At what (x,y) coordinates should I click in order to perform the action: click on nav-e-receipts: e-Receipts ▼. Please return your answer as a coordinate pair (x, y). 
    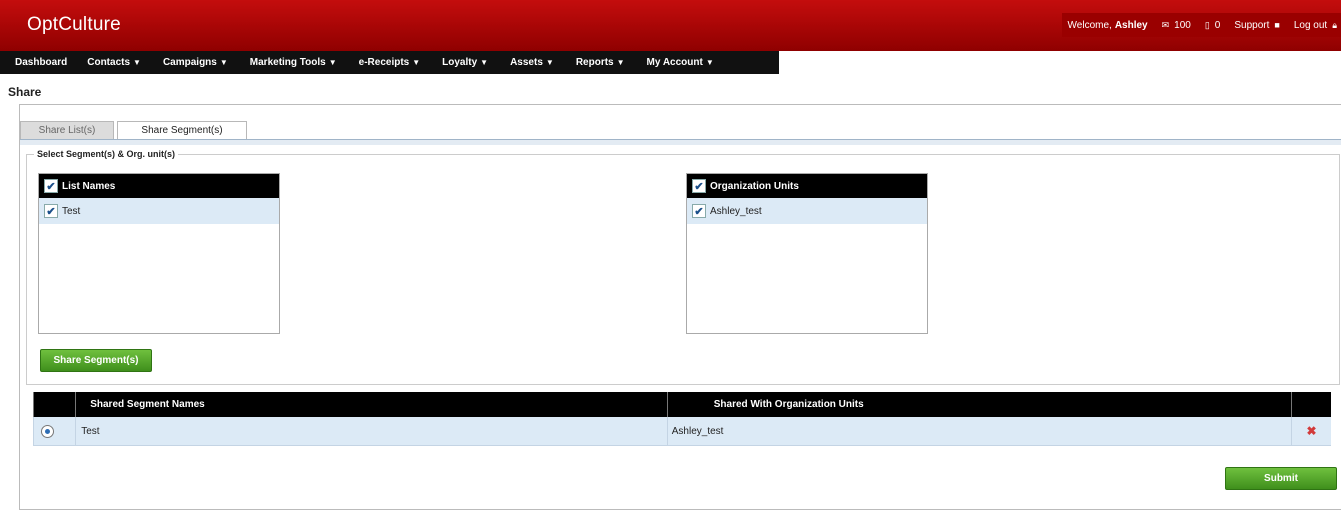
    Looking at the image, I should click on (390, 62).